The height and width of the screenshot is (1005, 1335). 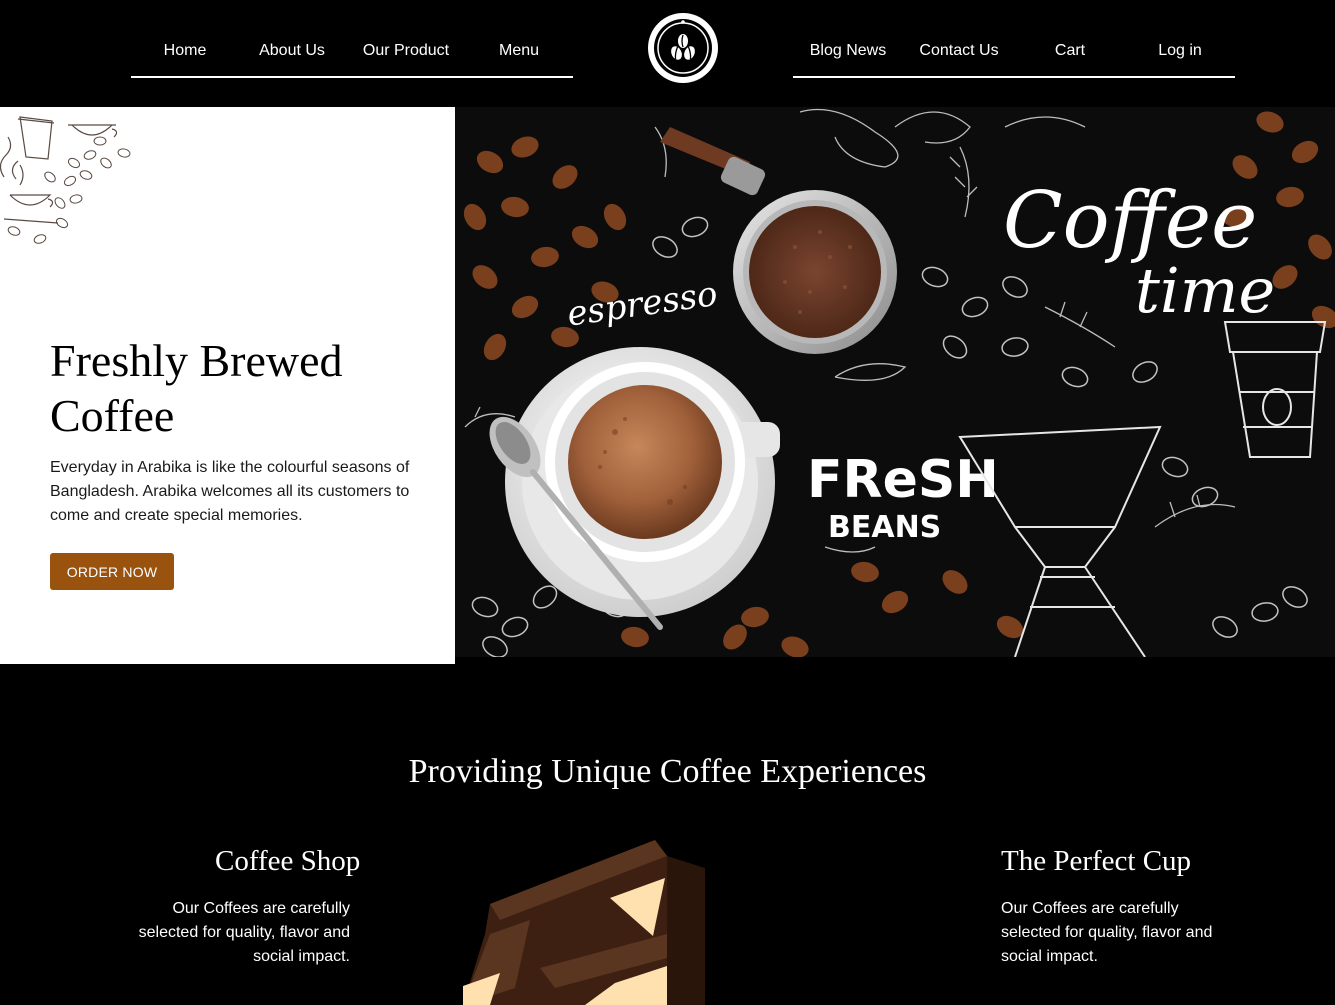 I want to click on lettering-beans: BEANS, so click(x=884, y=527).